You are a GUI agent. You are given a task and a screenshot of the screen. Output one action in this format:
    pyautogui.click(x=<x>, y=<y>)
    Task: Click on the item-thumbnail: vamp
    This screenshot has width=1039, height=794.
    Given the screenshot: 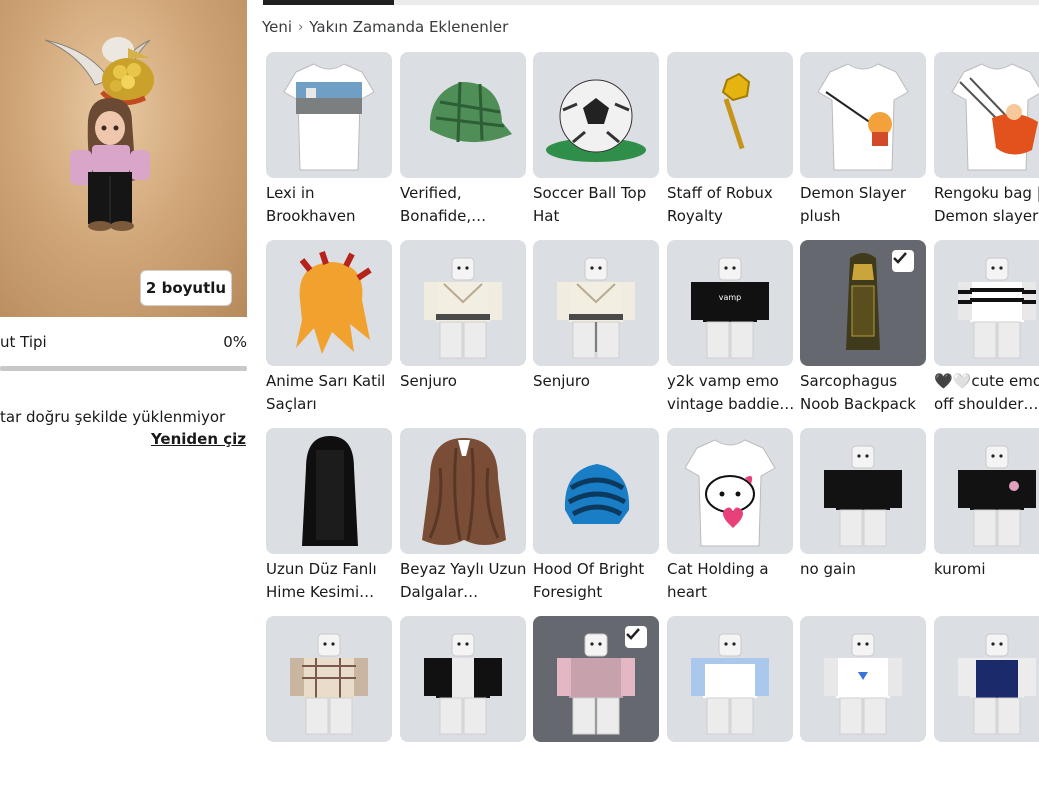 What is the action you would take?
    pyautogui.click(x=730, y=303)
    